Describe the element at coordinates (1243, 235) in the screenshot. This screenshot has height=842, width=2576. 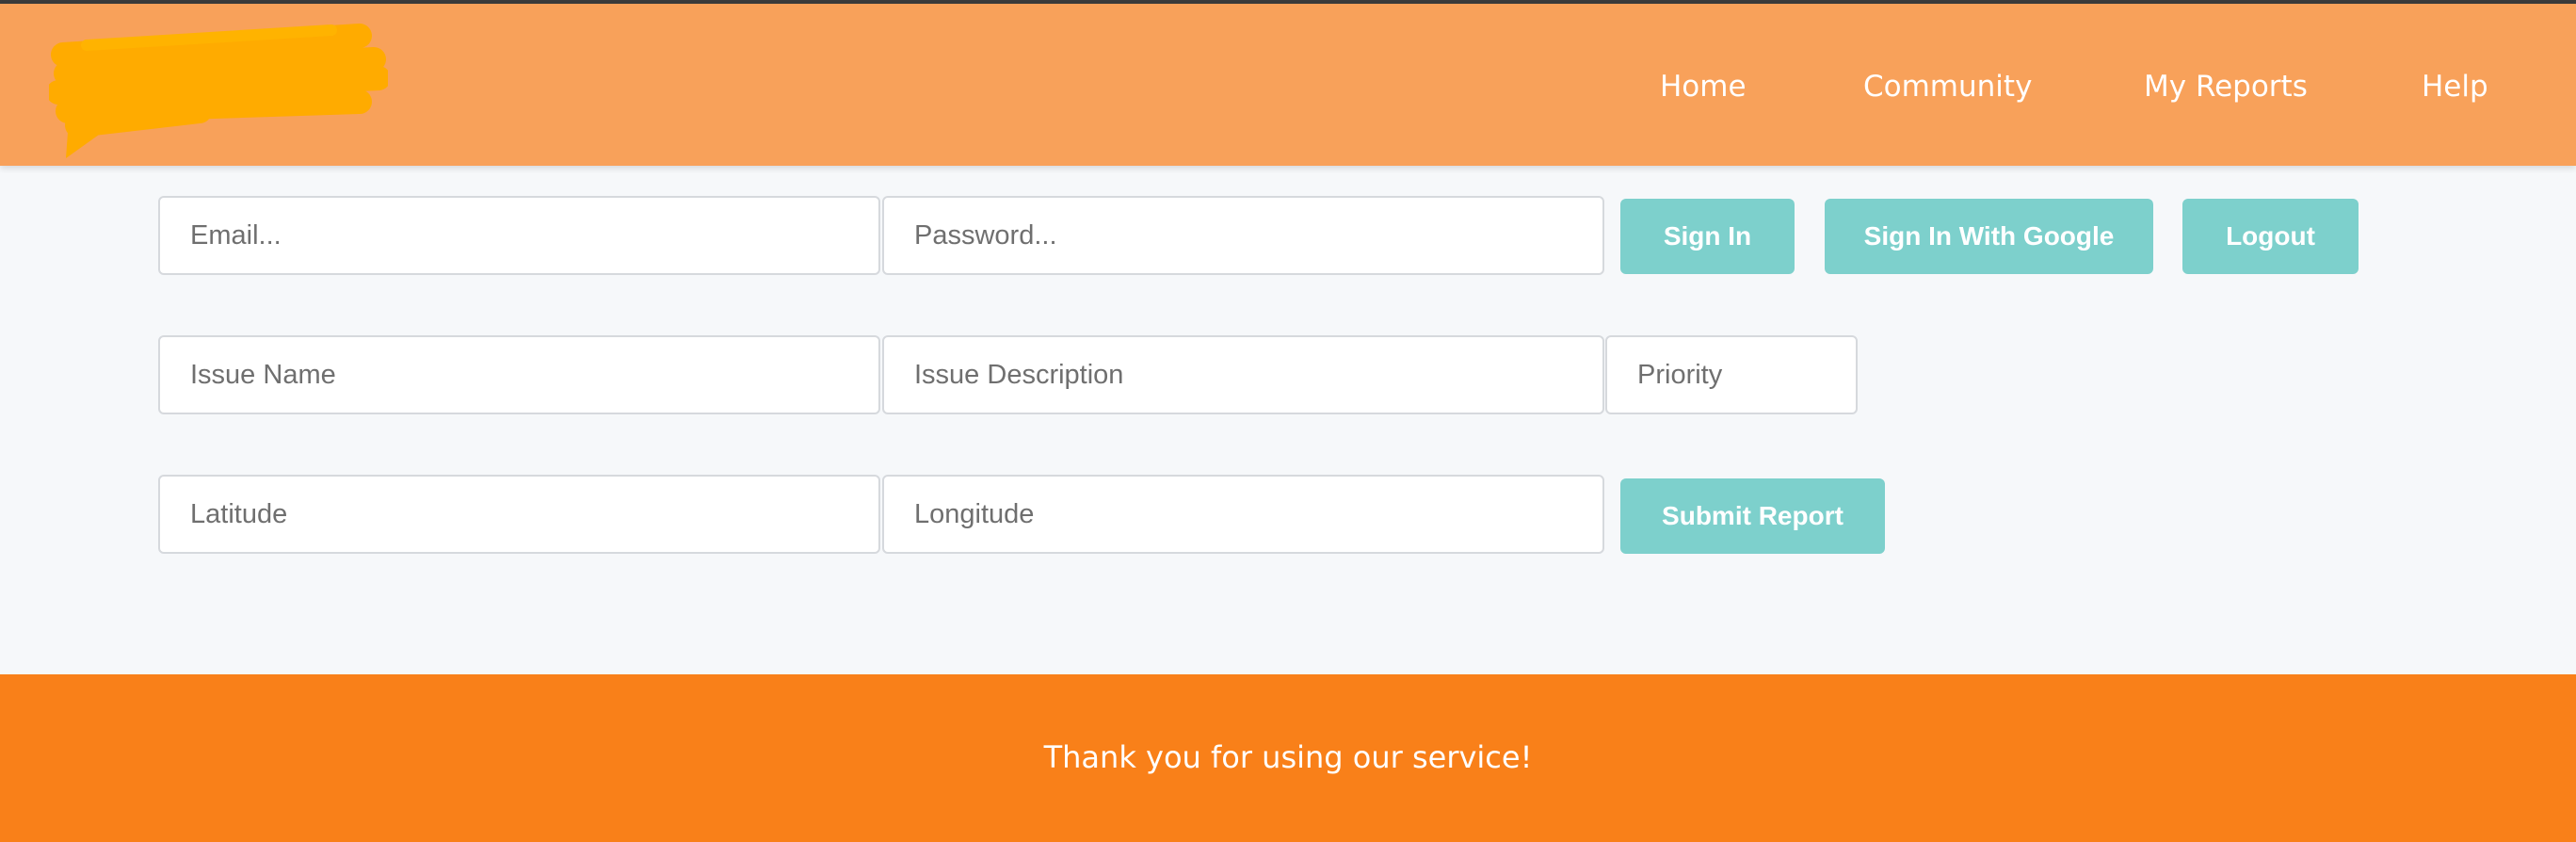
I see `password-input` at that location.